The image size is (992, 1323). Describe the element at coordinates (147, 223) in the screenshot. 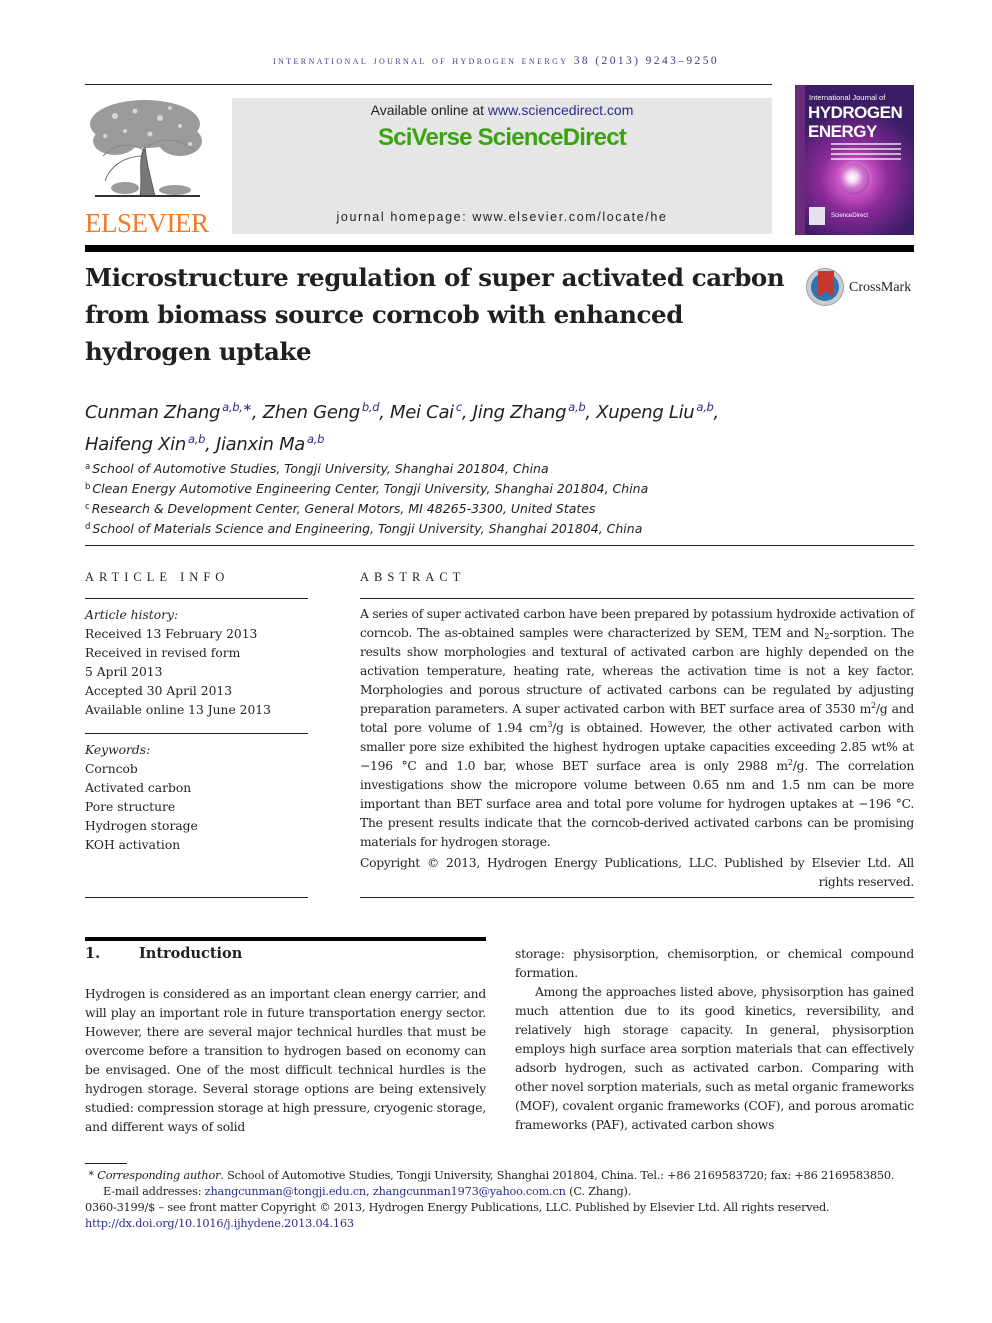

I see `elsevier-wordmark: ELSEVIER` at that location.